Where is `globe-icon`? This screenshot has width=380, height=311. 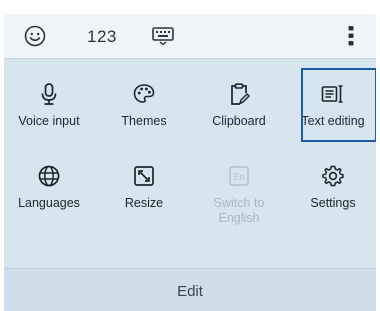
globe-icon is located at coordinates (49, 176).